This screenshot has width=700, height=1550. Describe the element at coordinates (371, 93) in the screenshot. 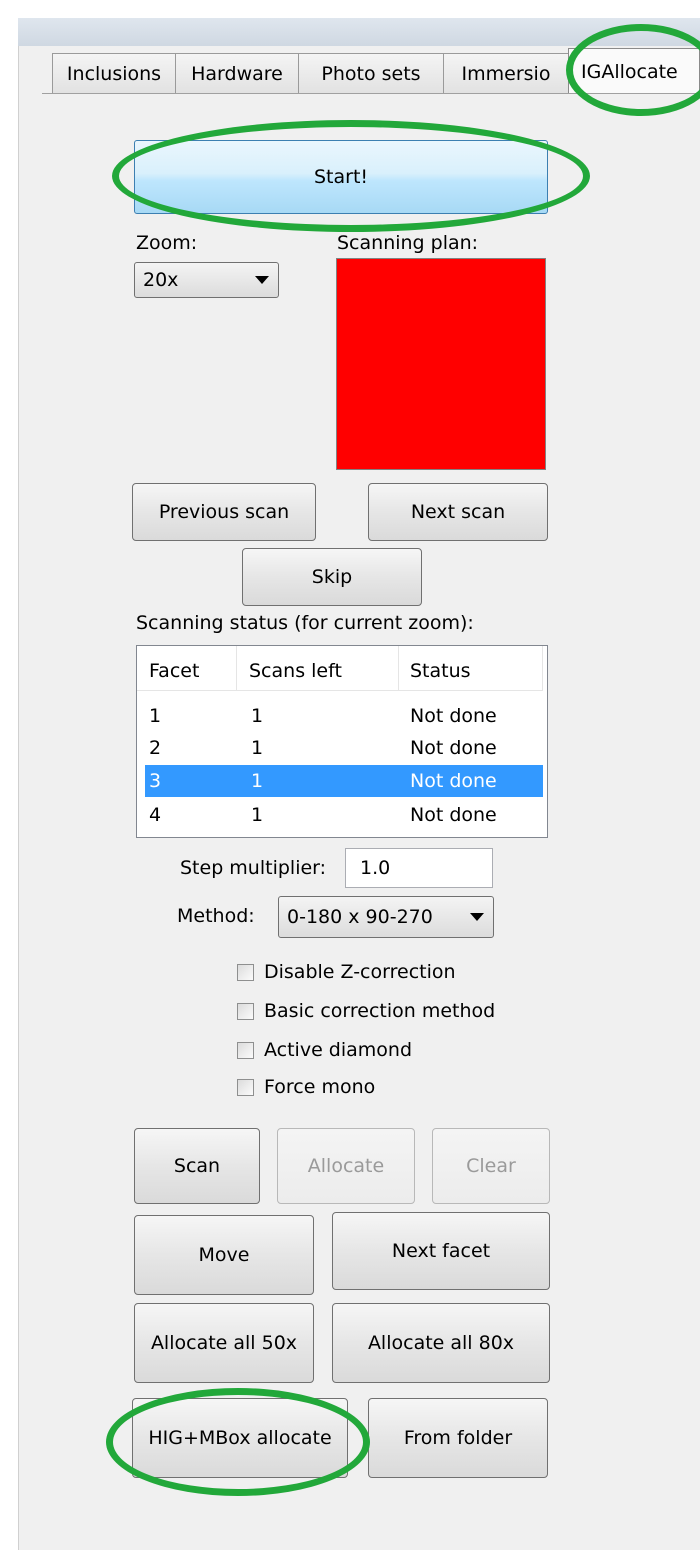

I see `tab-strip-border` at that location.